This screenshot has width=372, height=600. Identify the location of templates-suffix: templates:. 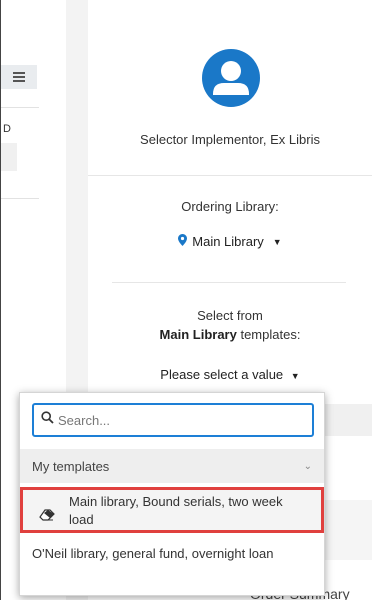
(270, 334).